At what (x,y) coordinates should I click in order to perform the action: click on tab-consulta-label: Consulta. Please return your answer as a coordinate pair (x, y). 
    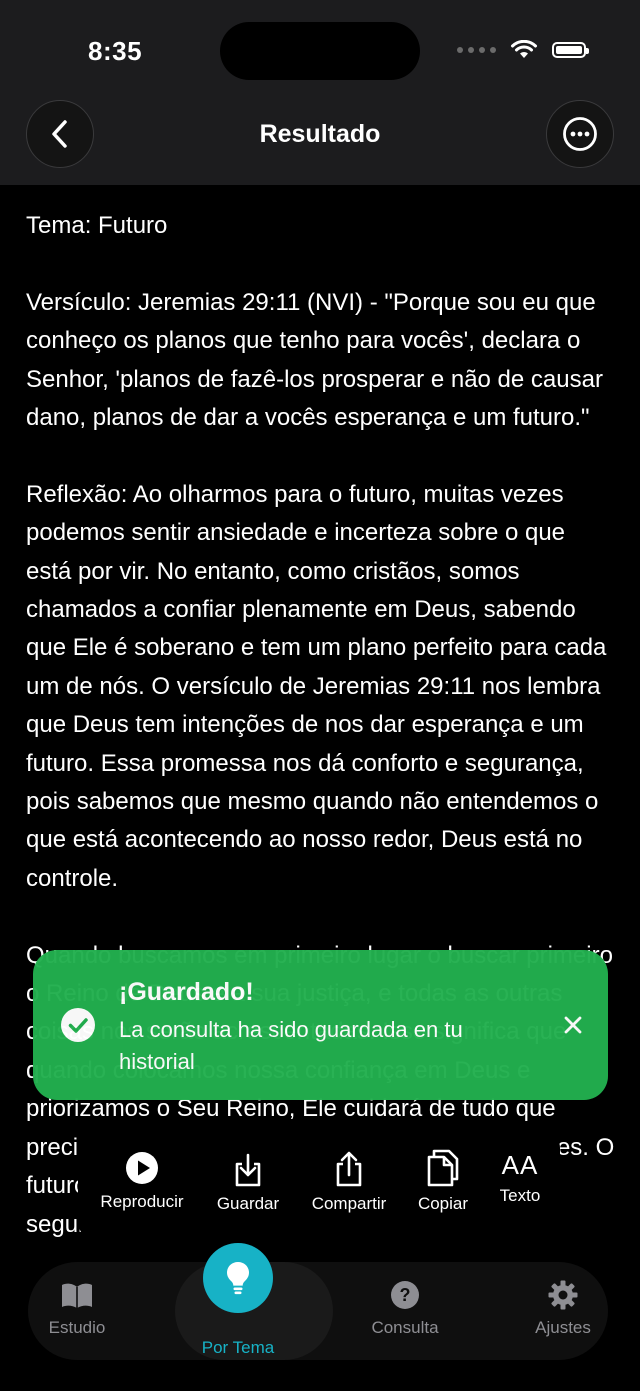
    Looking at the image, I should click on (405, 1327).